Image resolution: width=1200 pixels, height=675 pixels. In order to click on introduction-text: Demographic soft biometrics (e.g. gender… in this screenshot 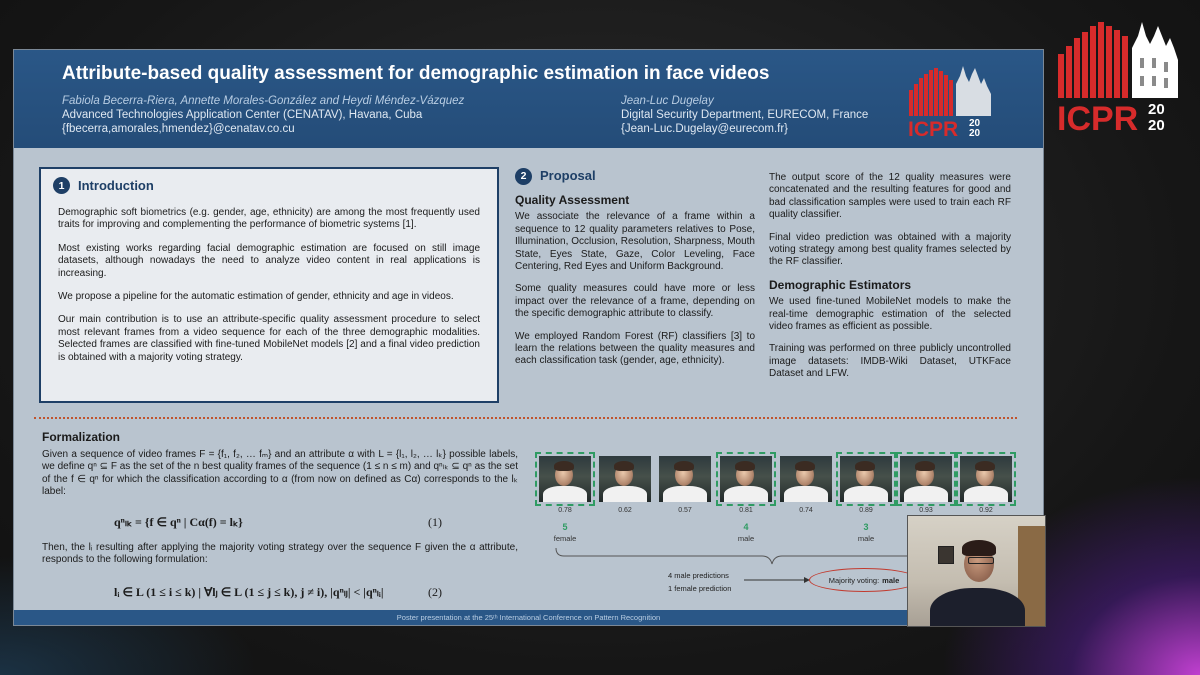, I will do `click(269, 291)`.